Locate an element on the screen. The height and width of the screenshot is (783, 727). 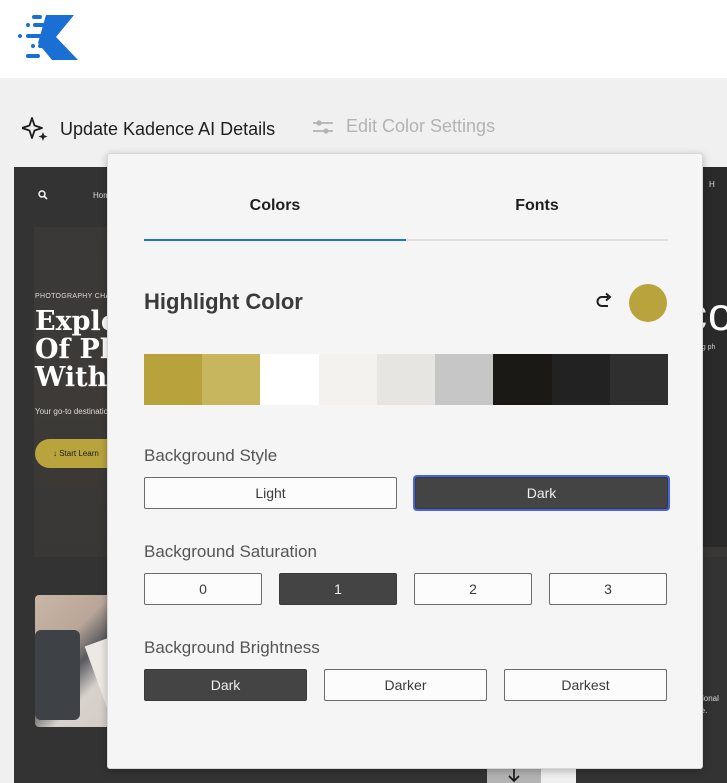
background-style-options: Light Dark is located at coordinates (406, 493).